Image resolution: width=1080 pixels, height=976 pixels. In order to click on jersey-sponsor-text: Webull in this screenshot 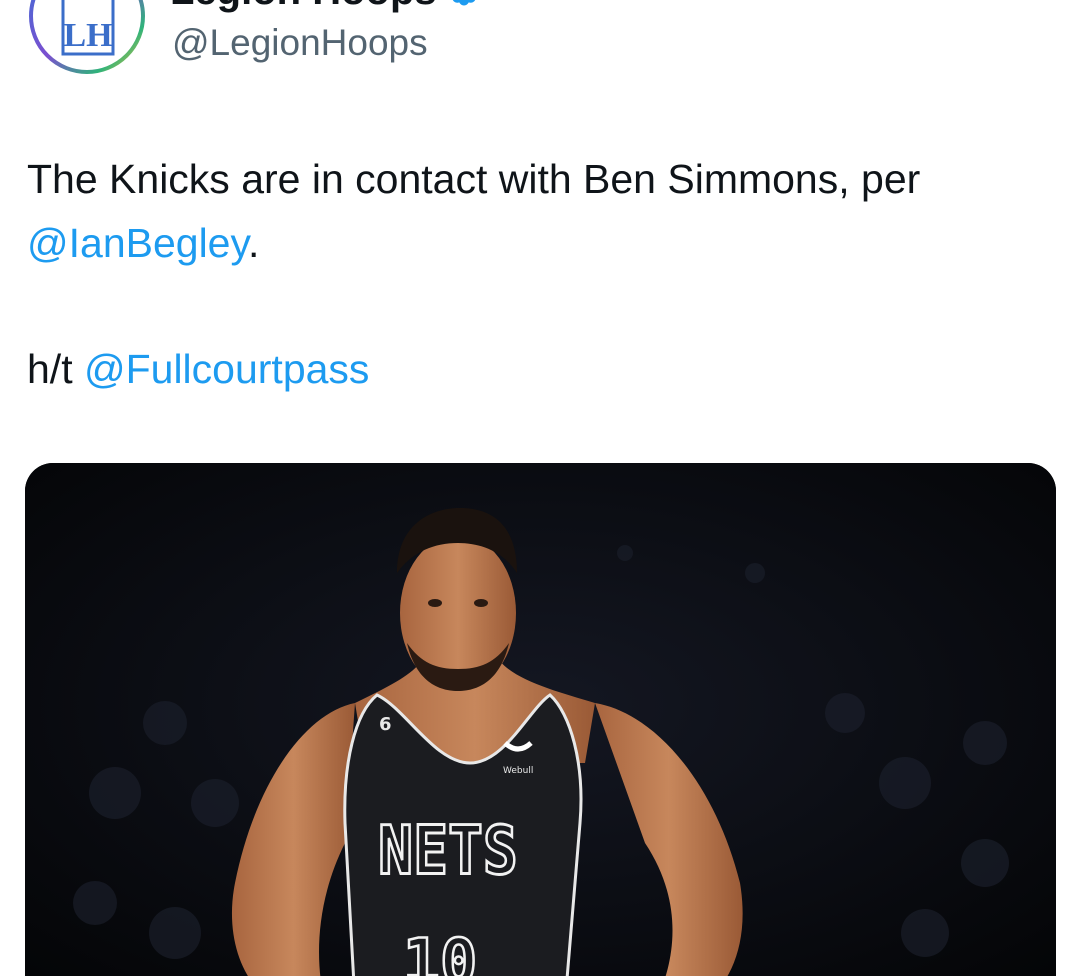, I will do `click(518, 771)`.